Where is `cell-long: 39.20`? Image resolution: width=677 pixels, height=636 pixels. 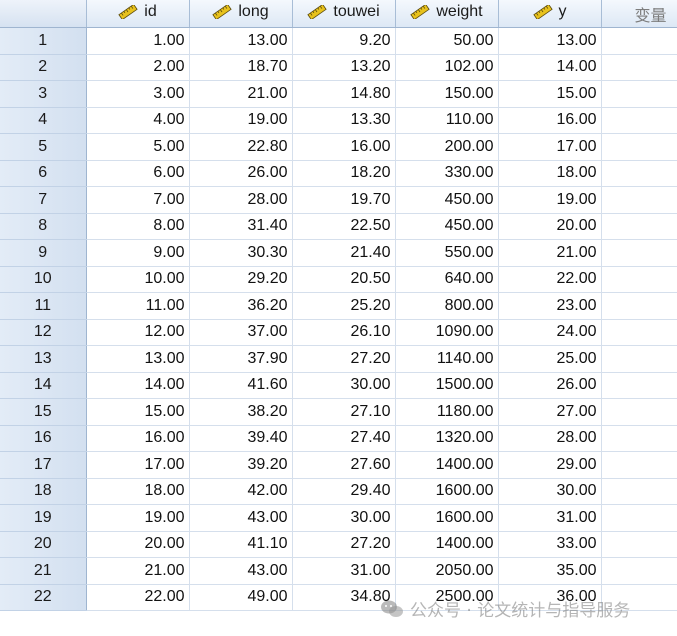
cell-long: 39.20 is located at coordinates (241, 465).